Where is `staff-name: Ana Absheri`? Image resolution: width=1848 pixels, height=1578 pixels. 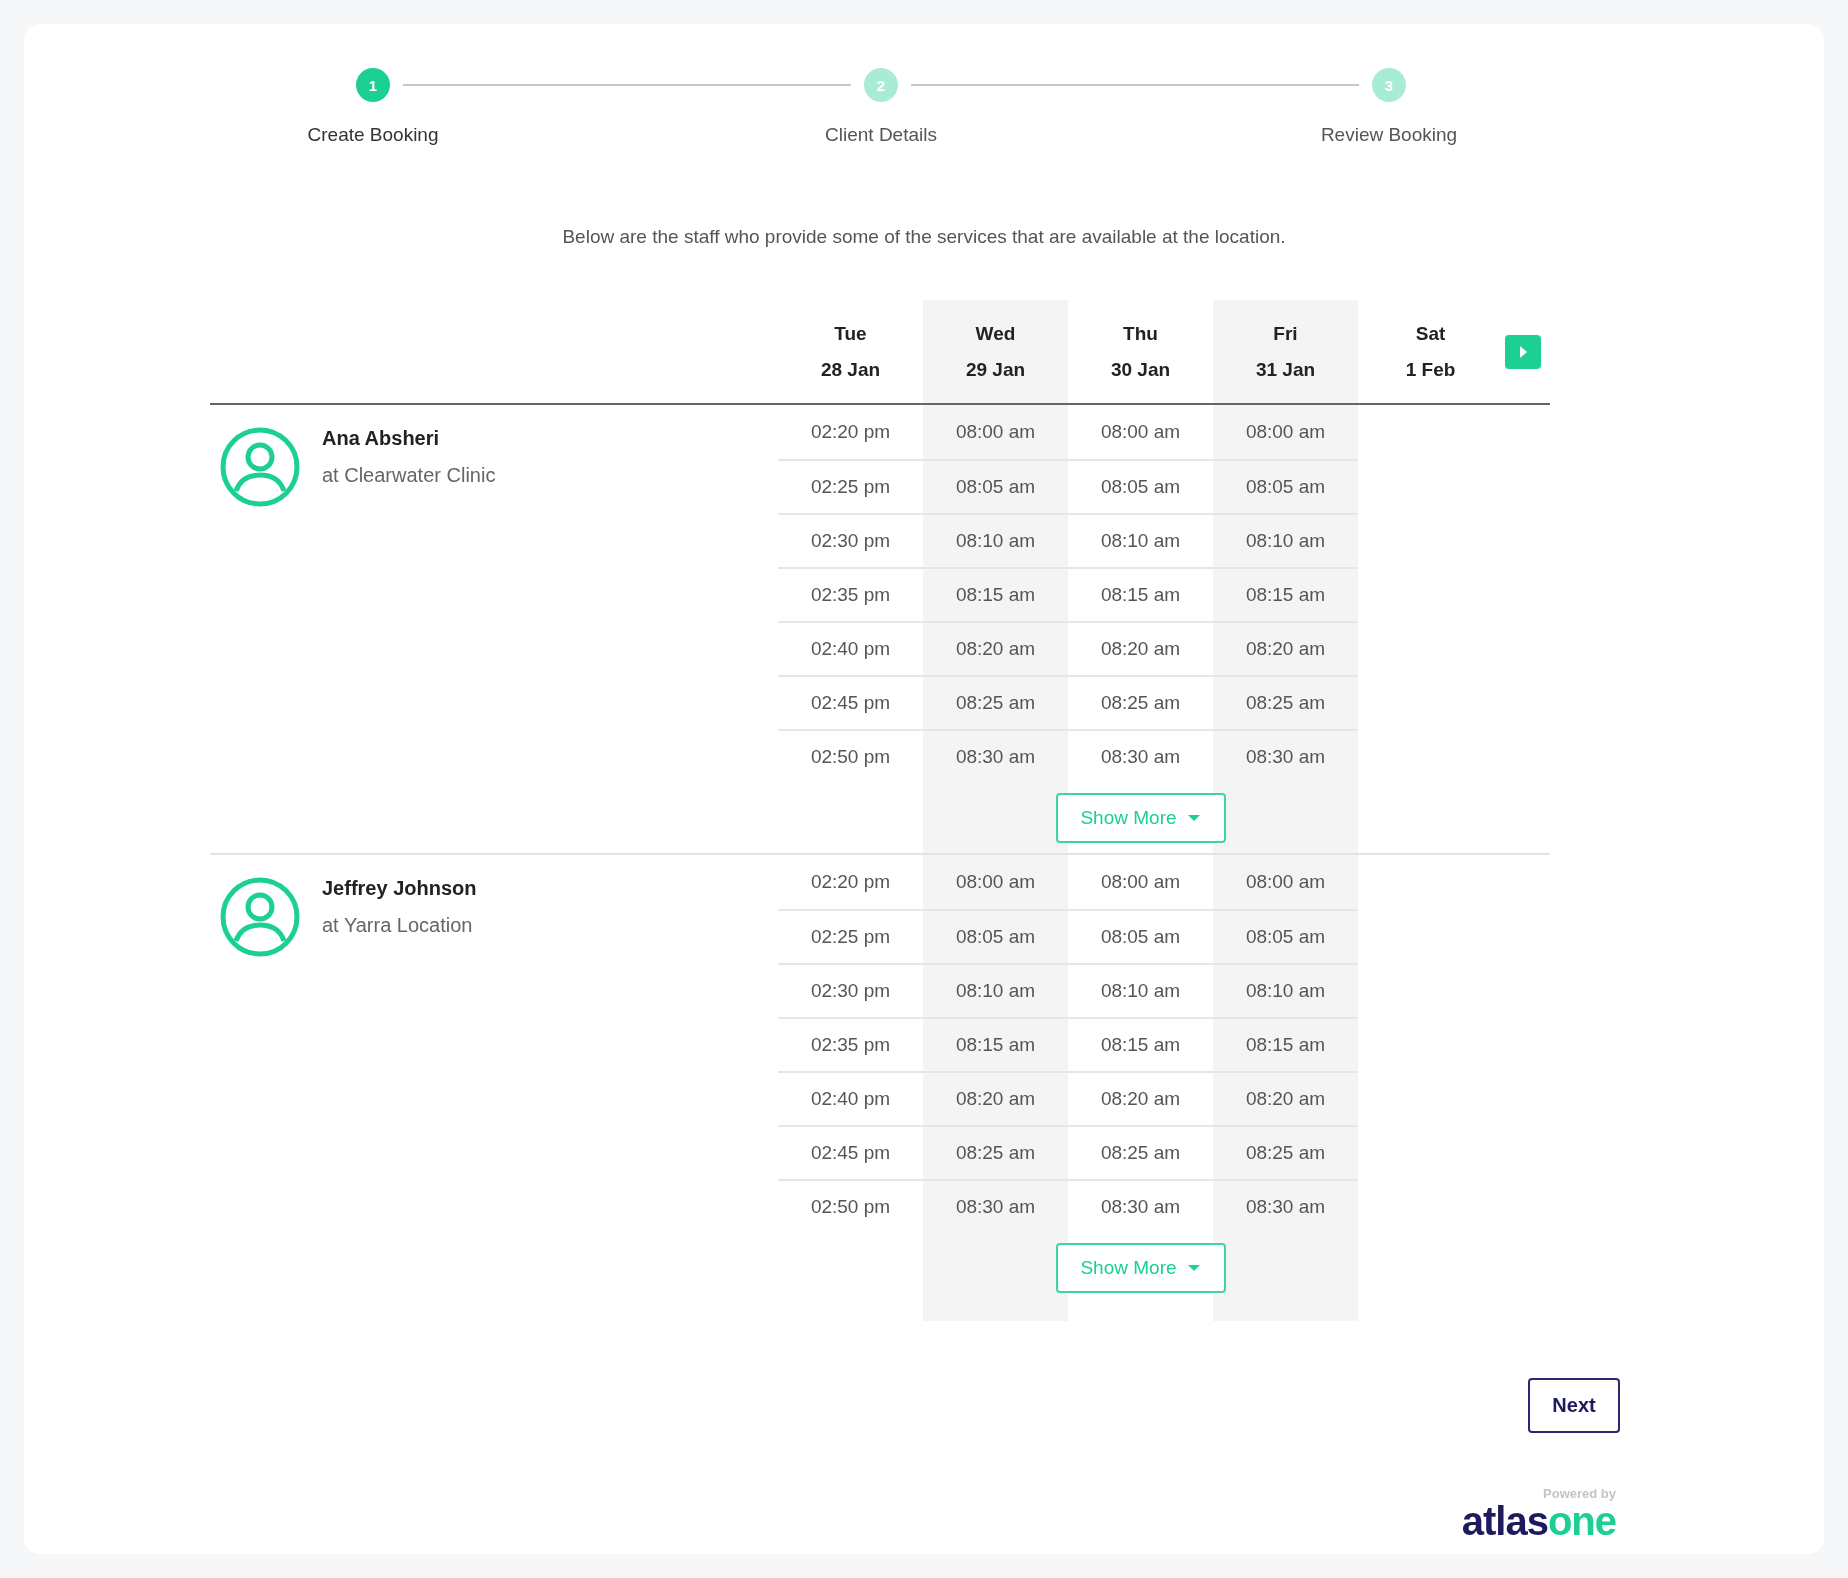
staff-name: Ana Absheri is located at coordinates (381, 438).